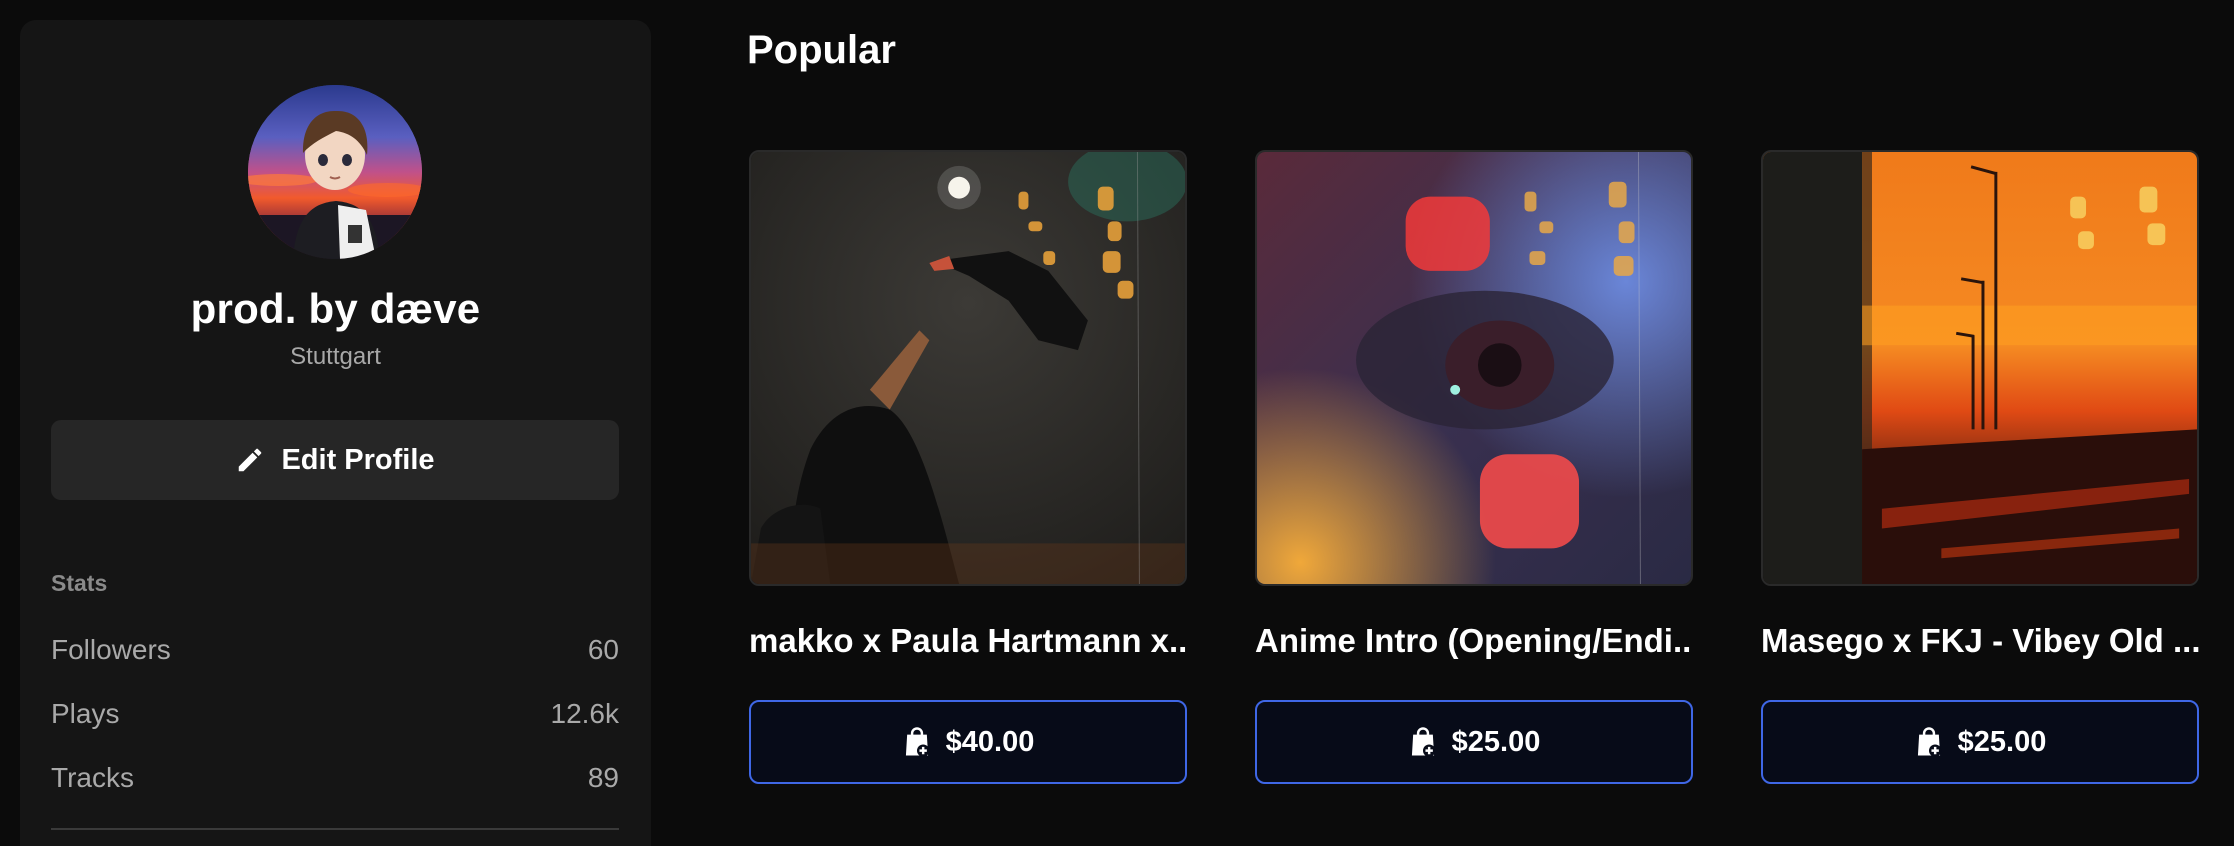 This screenshot has height=846, width=2234. What do you see at coordinates (335, 356) in the screenshot?
I see `profile-location: Stuttgart` at bounding box center [335, 356].